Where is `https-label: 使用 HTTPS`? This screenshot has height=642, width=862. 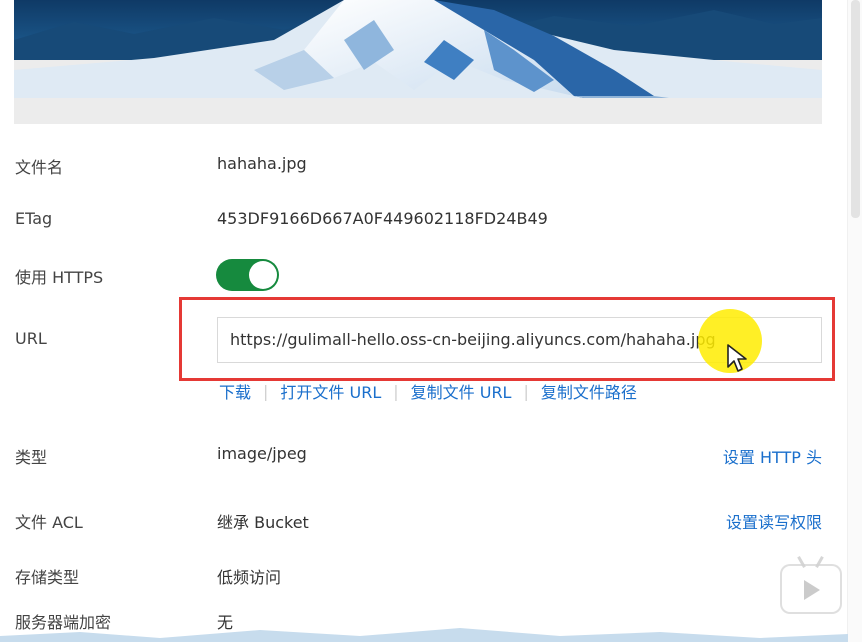
https-label: 使用 HTTPS is located at coordinates (59, 277).